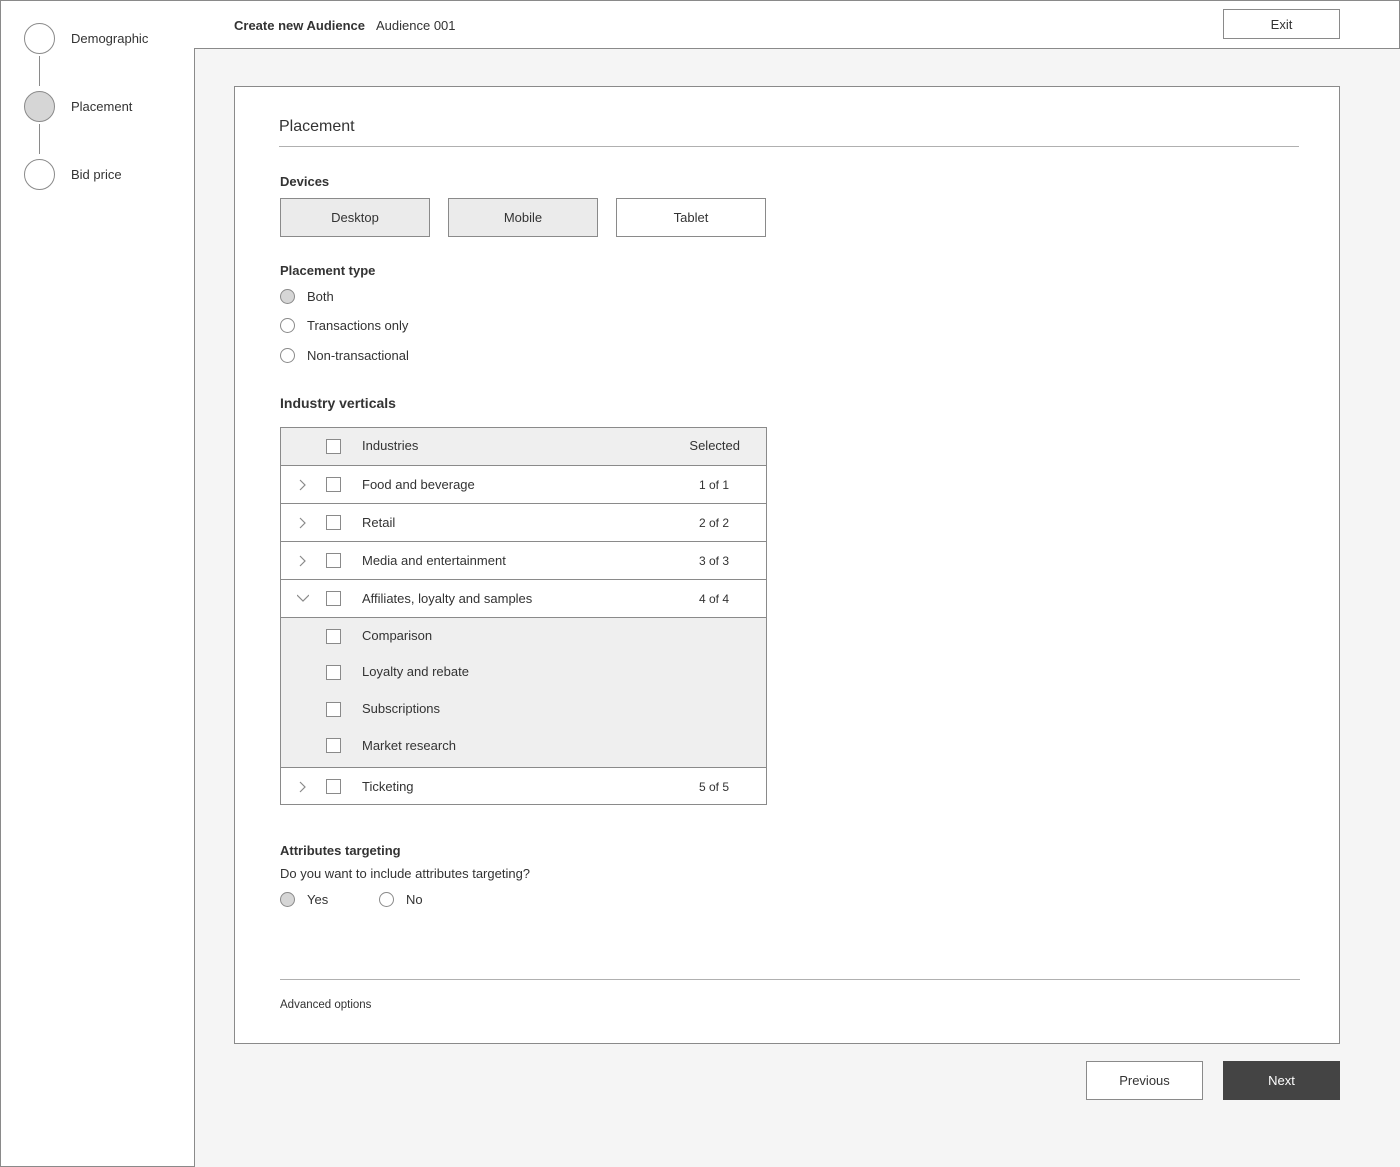 This screenshot has height=1167, width=1400. Describe the element at coordinates (1144, 1080) in the screenshot. I see `previous-button: Previous` at that location.